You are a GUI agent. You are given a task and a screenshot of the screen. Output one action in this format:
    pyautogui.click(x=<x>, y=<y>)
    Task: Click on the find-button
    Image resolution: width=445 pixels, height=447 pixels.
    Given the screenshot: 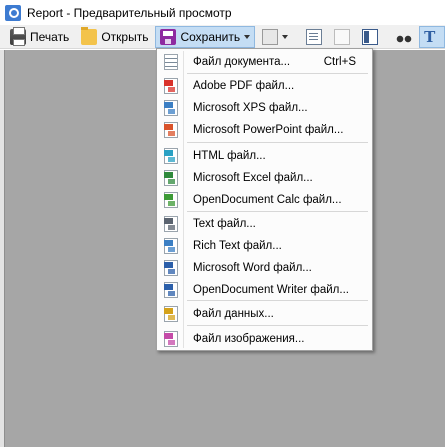 What is the action you would take?
    pyautogui.click(x=404, y=37)
    